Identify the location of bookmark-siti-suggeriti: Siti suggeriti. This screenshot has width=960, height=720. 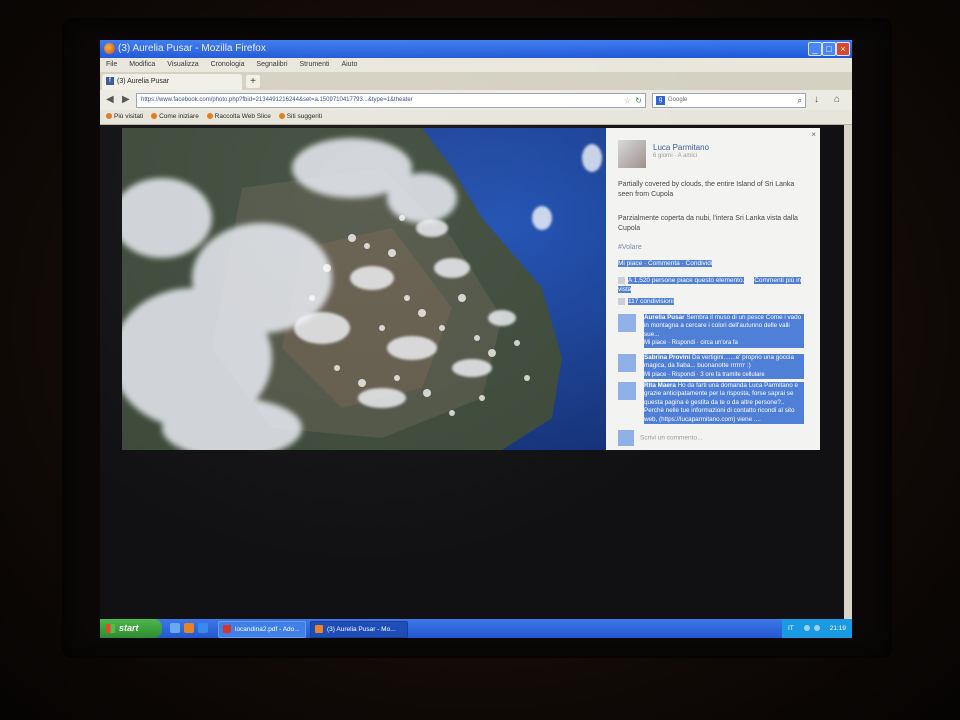
(300, 116).